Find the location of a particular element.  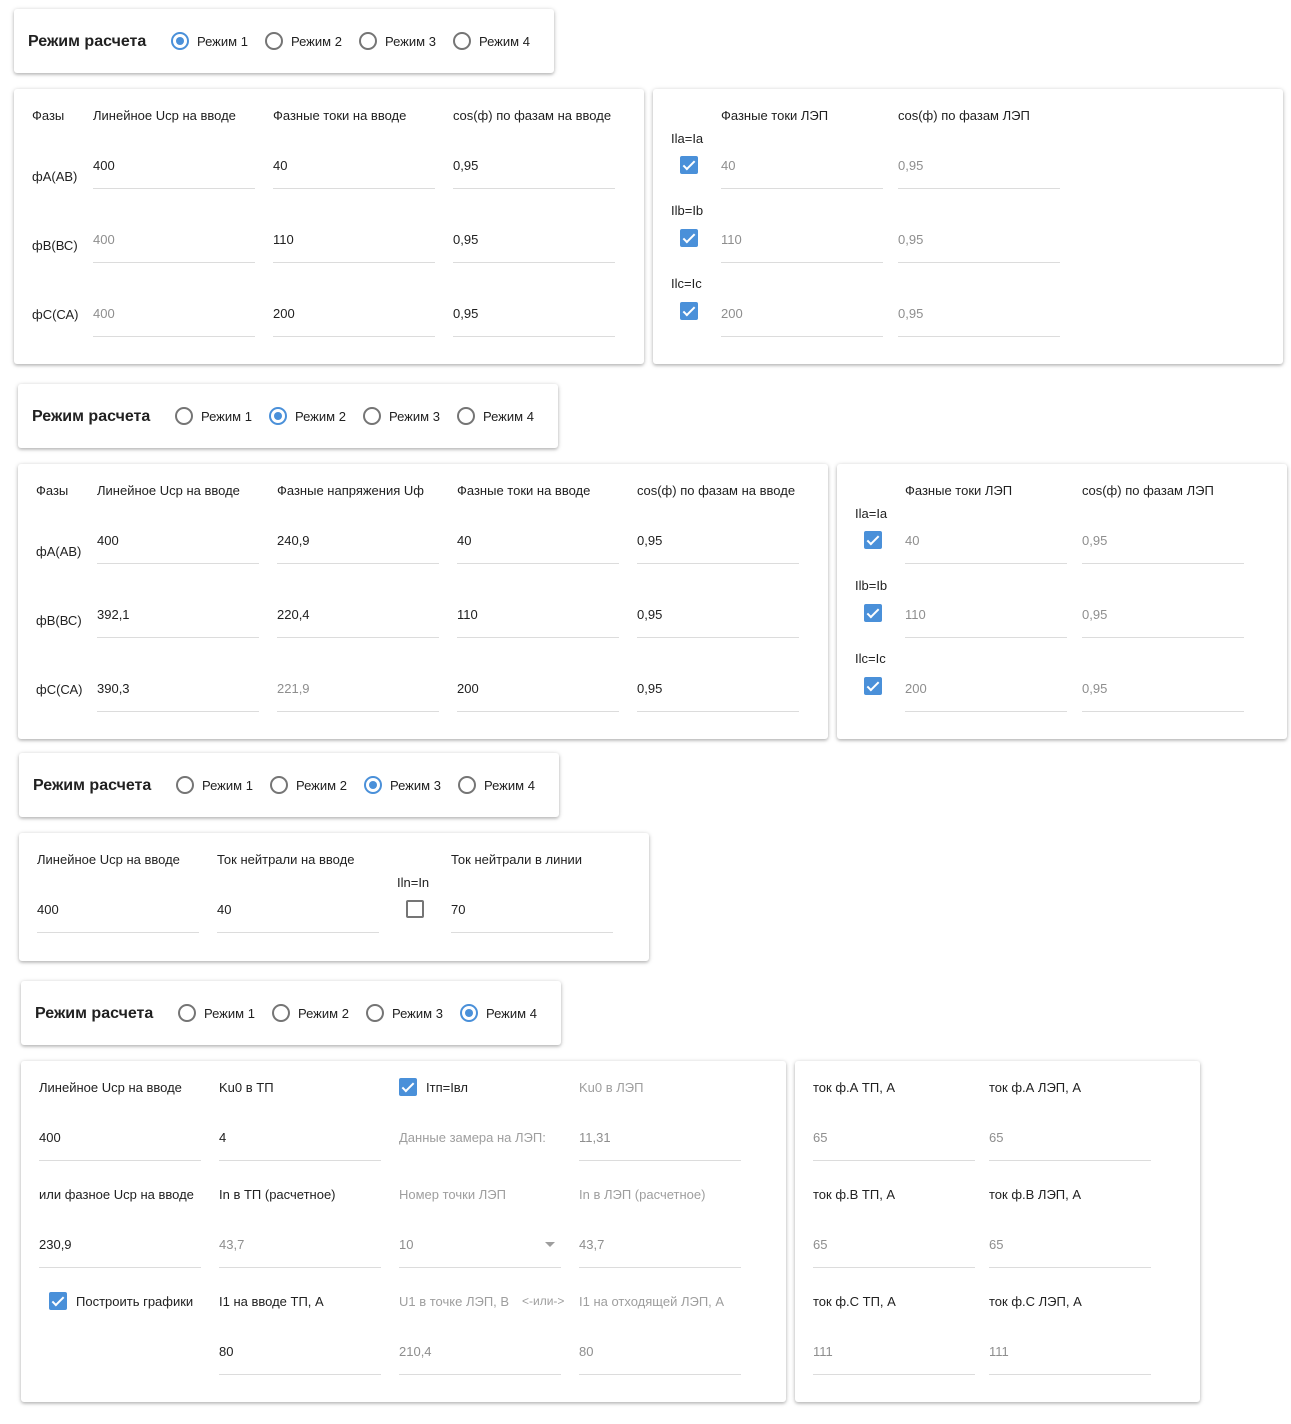

in-tp-field: 43,7 is located at coordinates (300, 1243).